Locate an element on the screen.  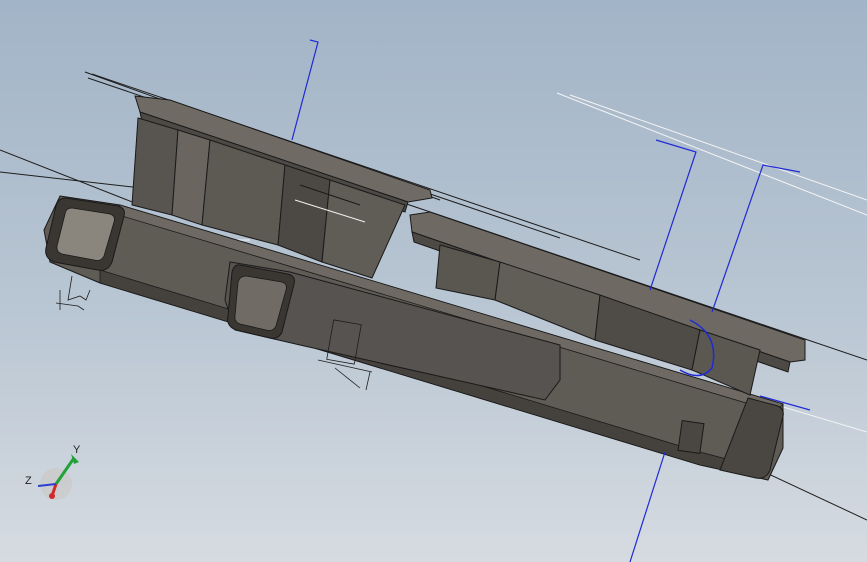
view-orientation-triad: Y Z is located at coordinates (57, 475).